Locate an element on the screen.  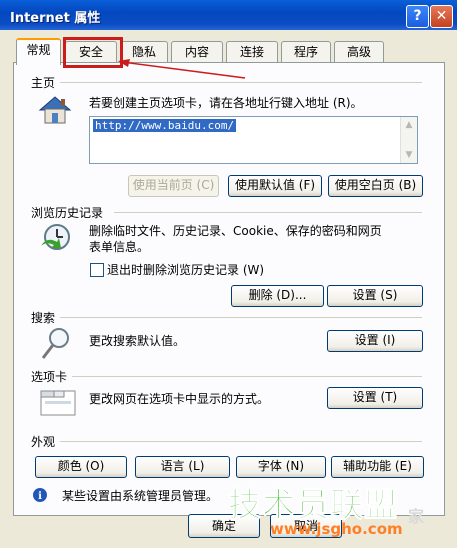
info-icon: i is located at coordinates (40, 495).